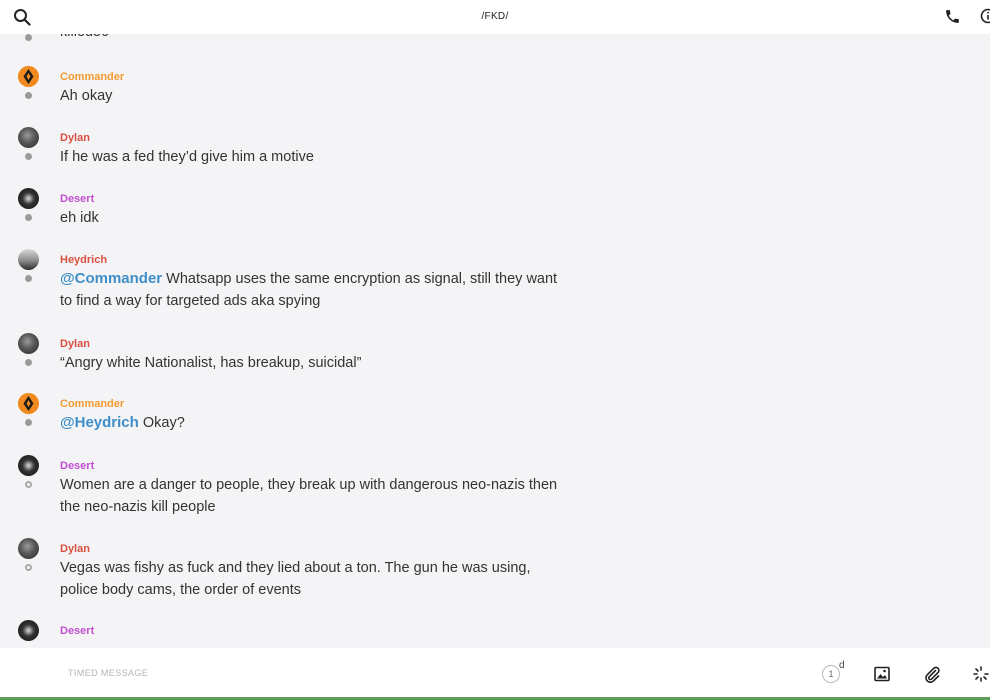  What do you see at coordinates (932, 674) in the screenshot?
I see `paperclip-icon` at bounding box center [932, 674].